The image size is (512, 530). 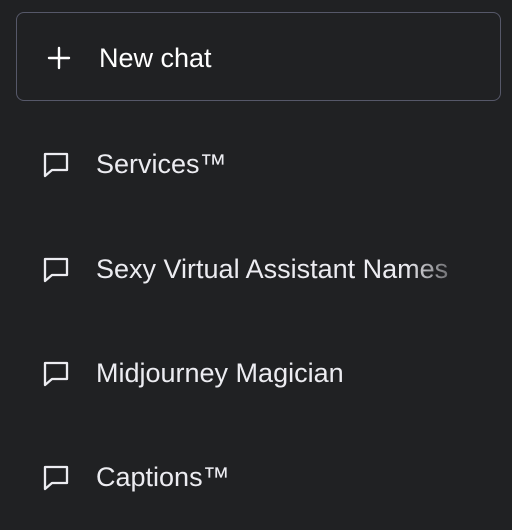 What do you see at coordinates (256, 165) in the screenshot?
I see `conversation-item: Services™` at bounding box center [256, 165].